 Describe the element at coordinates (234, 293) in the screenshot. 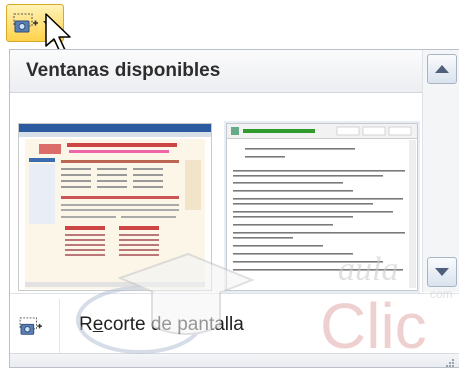

I see `divider` at that location.